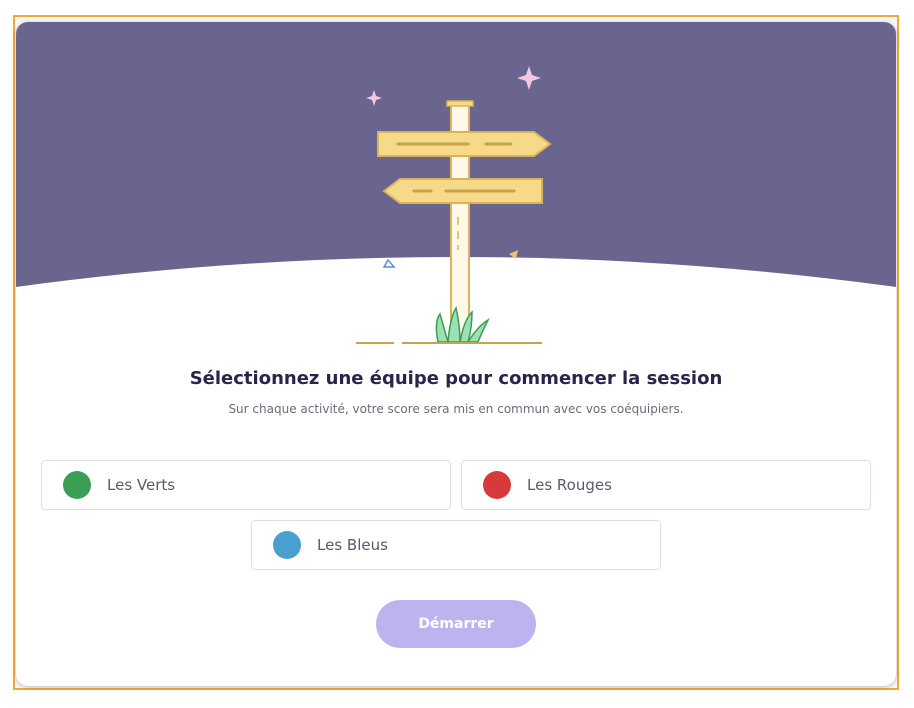  I want to click on grass-icon, so click(442, 327).